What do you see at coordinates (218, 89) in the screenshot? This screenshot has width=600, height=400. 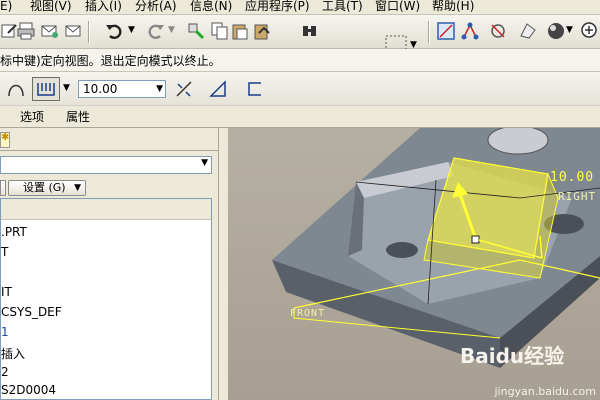 I see `remove-material-icon` at bounding box center [218, 89].